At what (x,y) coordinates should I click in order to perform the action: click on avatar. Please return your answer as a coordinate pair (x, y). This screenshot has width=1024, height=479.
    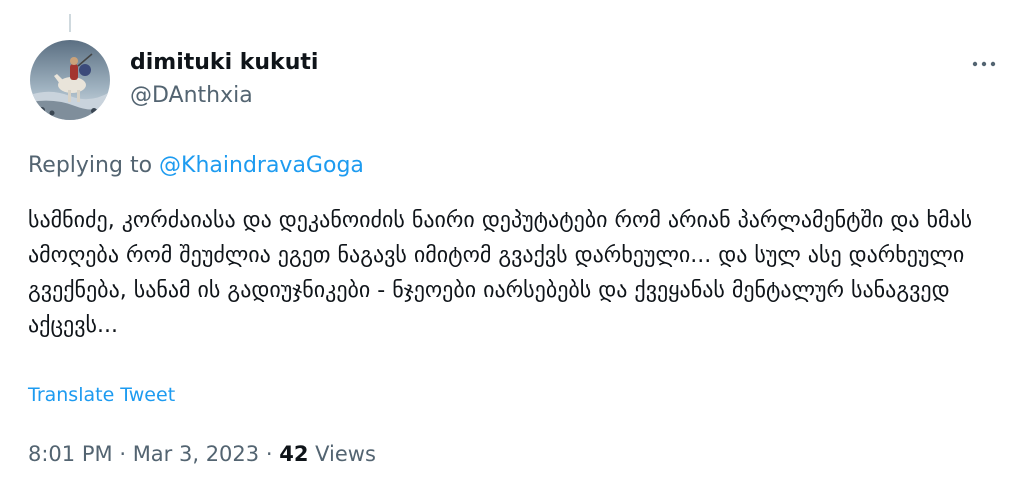
    Looking at the image, I should click on (70, 80).